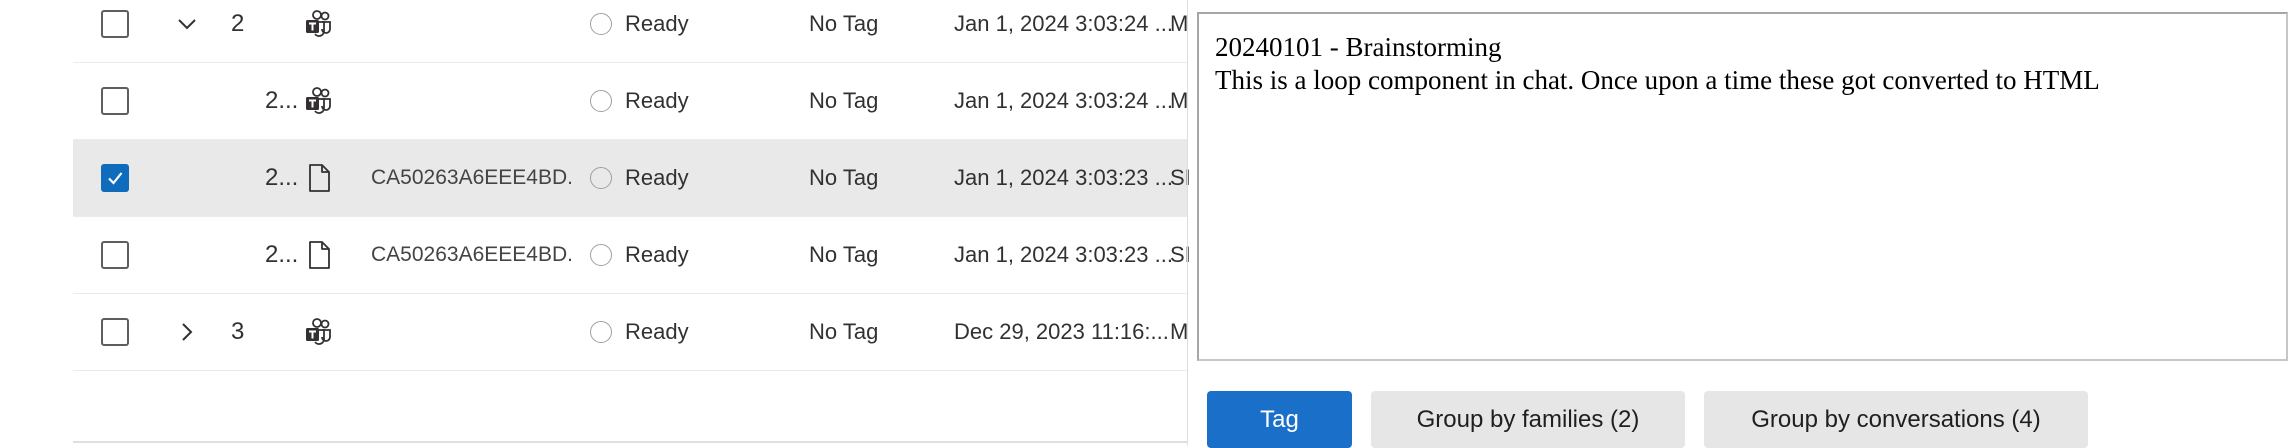 The image size is (2296, 448). What do you see at coordinates (238, 23) in the screenshot?
I see `item-count: 2` at bounding box center [238, 23].